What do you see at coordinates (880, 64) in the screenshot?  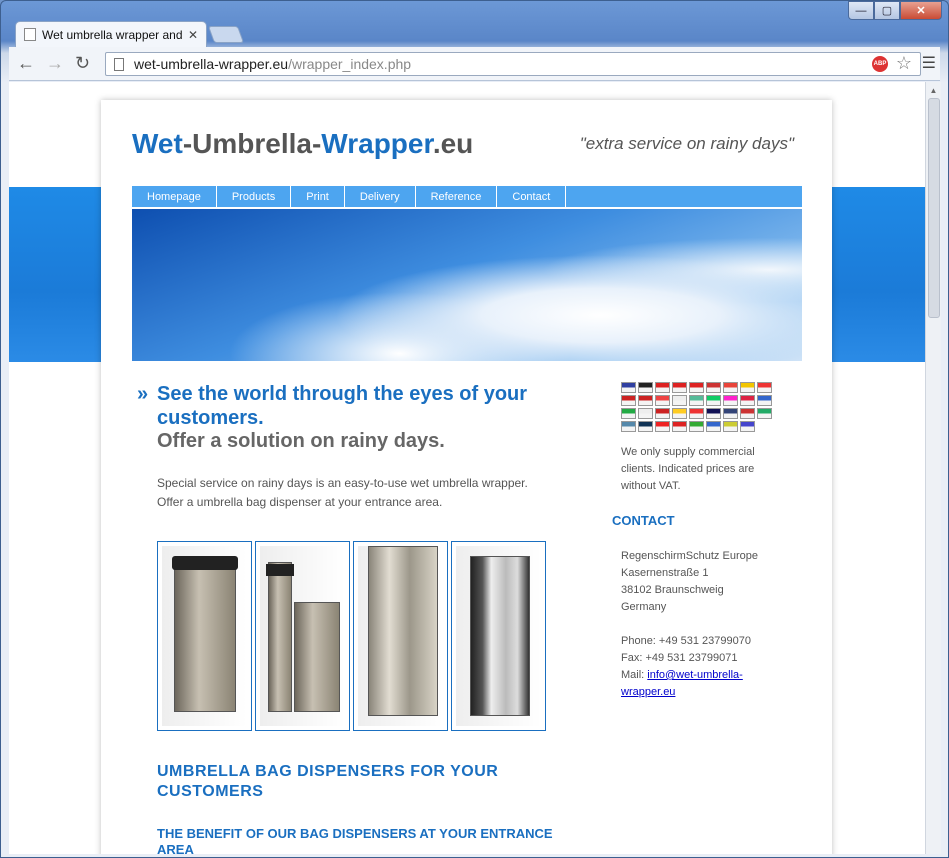 I see `adblock-icon: ABP` at bounding box center [880, 64].